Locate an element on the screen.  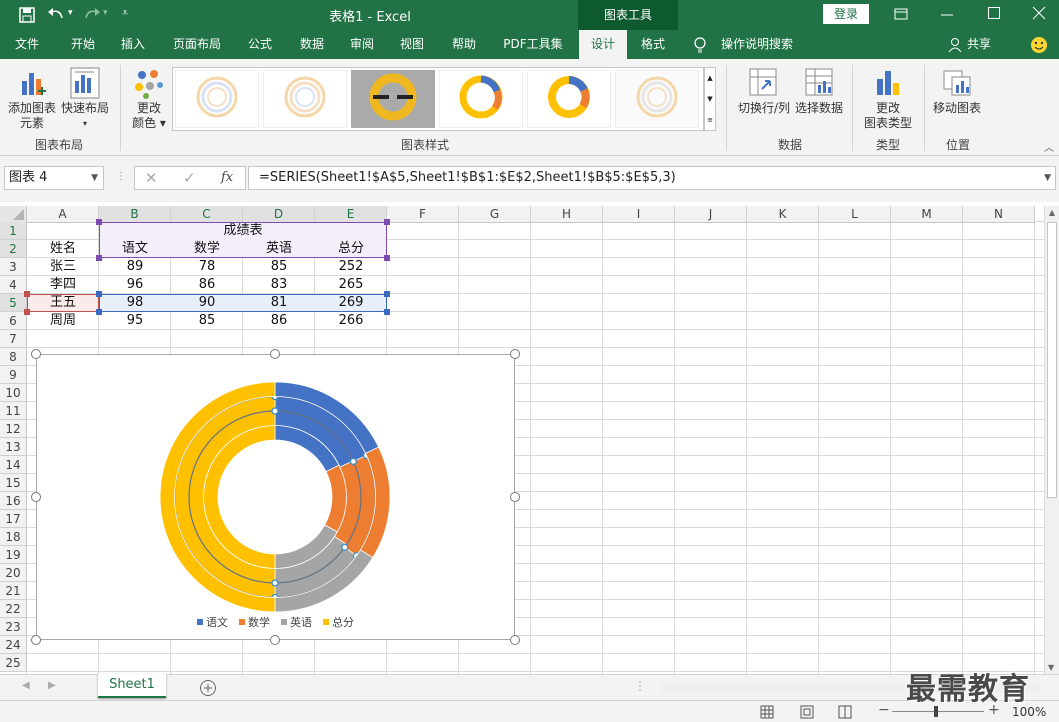
vertical-scrollbar: ▲ ▼ is located at coordinates (1051, 440).